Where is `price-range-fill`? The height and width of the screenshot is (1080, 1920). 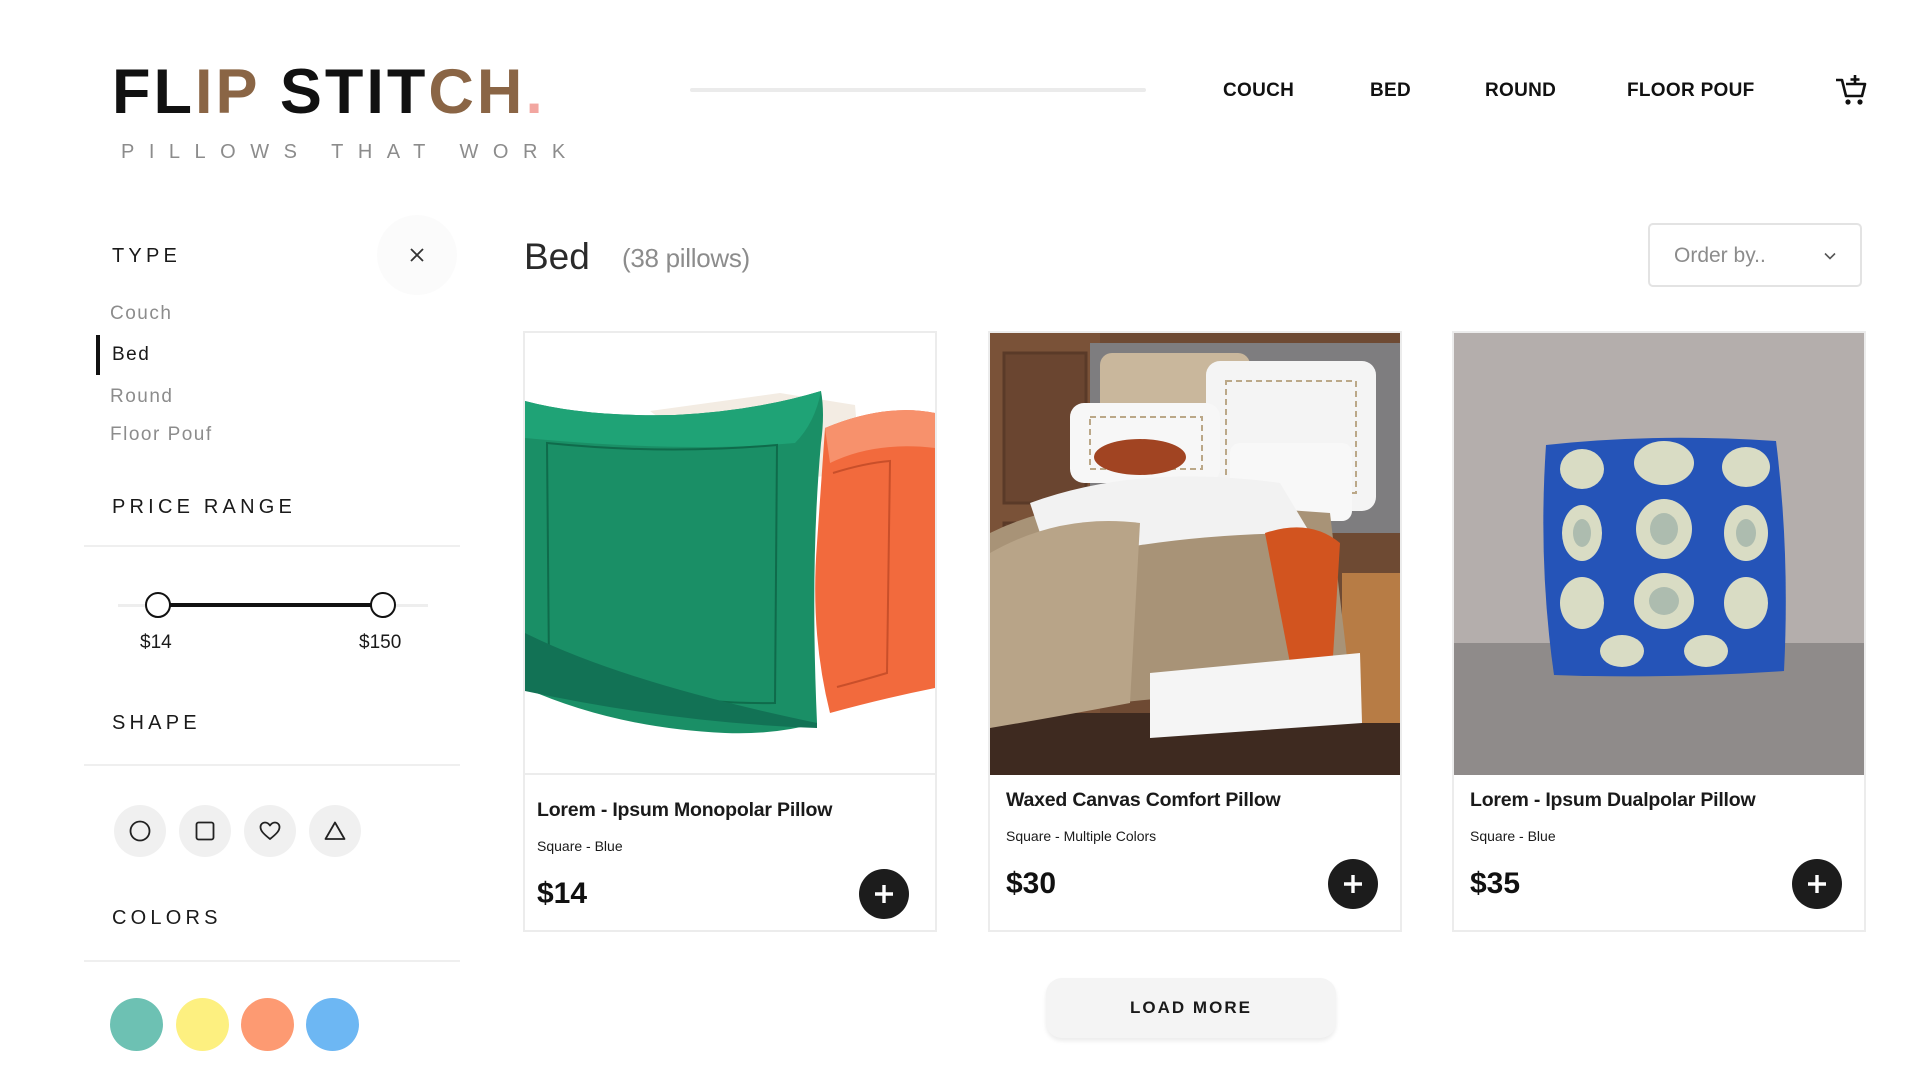
price-range-fill is located at coordinates (271, 605).